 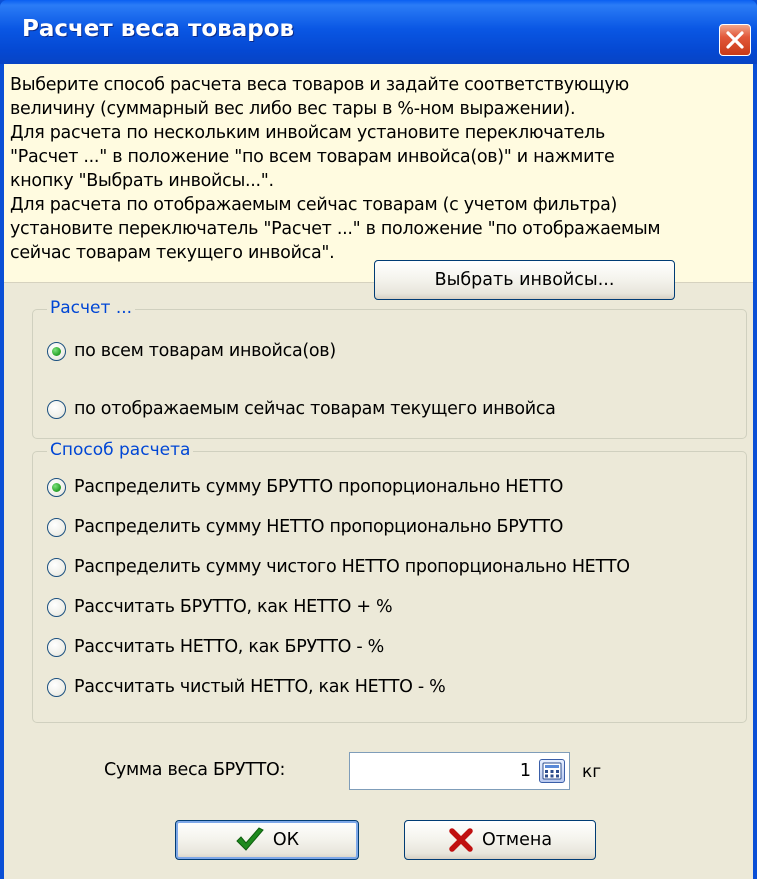 I want to click on calc-method-caption: Способ расчета, so click(x=120, y=450).